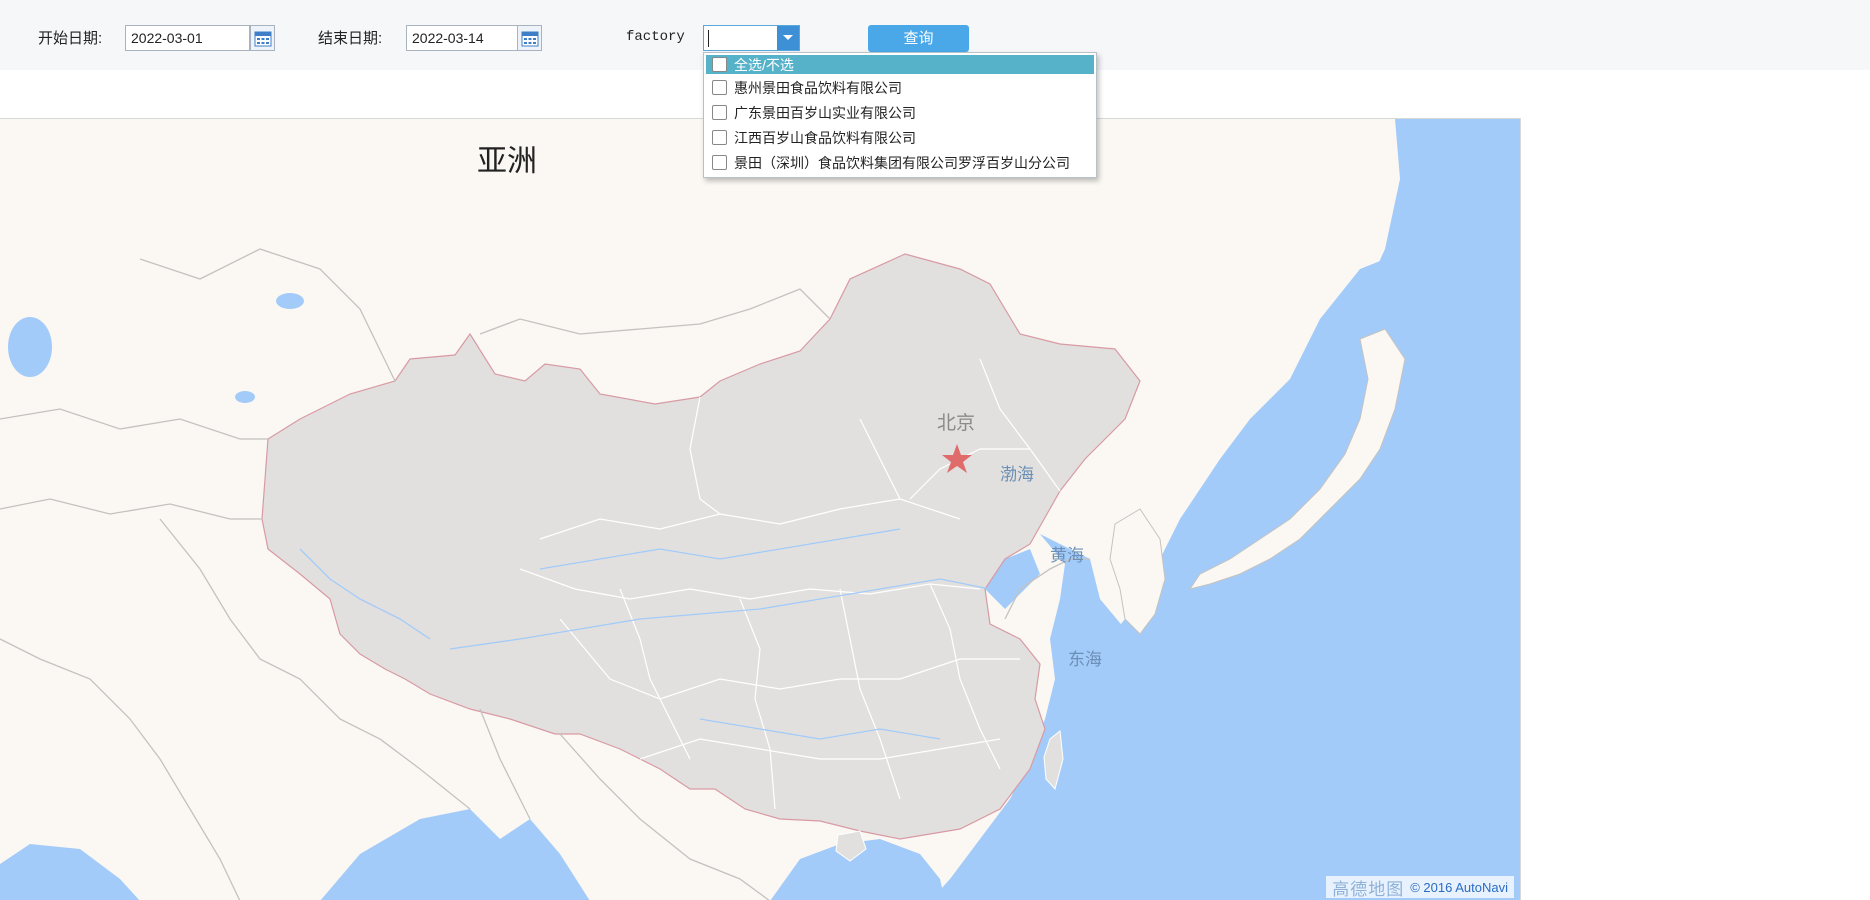  What do you see at coordinates (918, 38) in the screenshot?
I see `query-button: 查询` at bounding box center [918, 38].